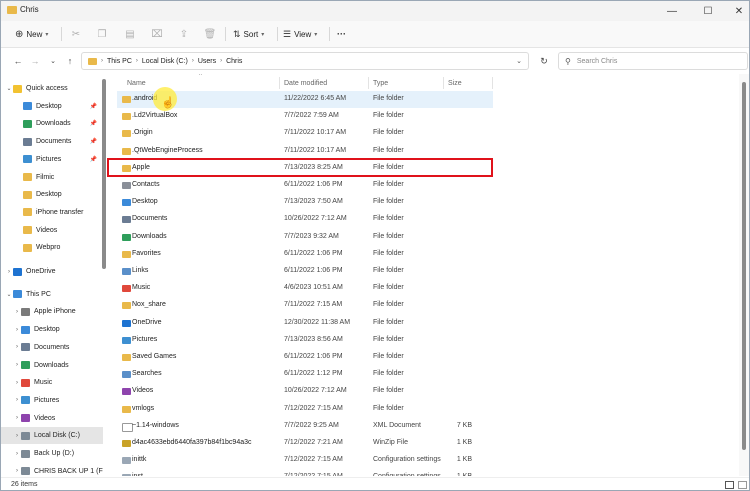 Image resolution: width=750 pixels, height=491 pixels. Describe the element at coordinates (736, 11) in the screenshot. I see `close-button: ✕` at that location.